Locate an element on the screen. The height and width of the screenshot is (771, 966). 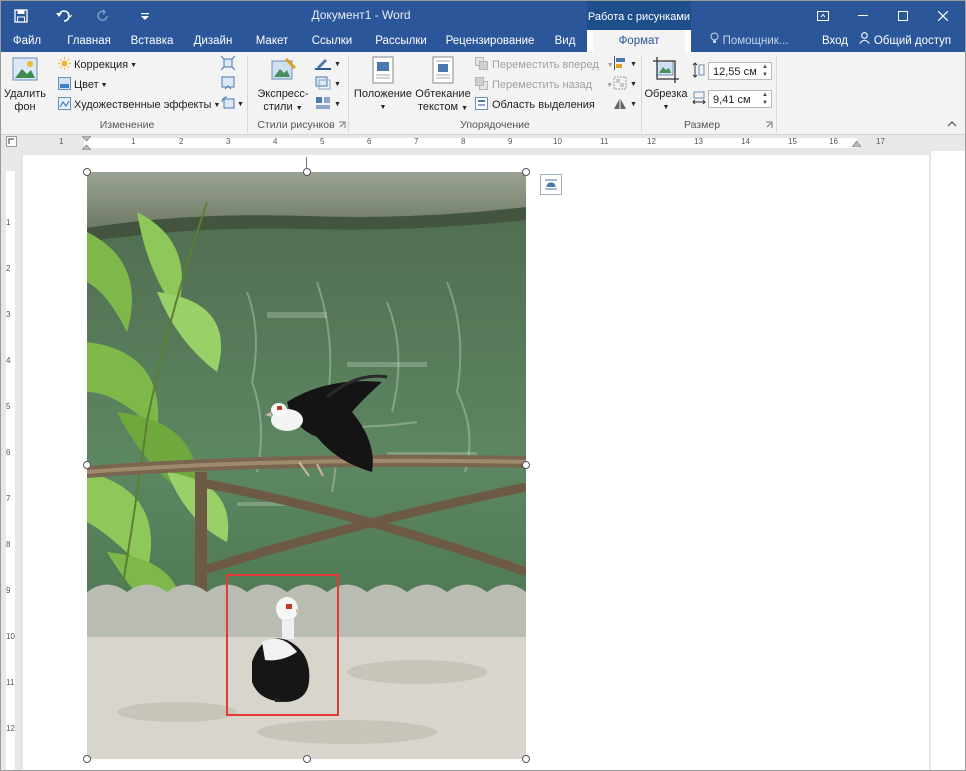
send-backward-label: Переместить назад is located at coordinates (542, 85).